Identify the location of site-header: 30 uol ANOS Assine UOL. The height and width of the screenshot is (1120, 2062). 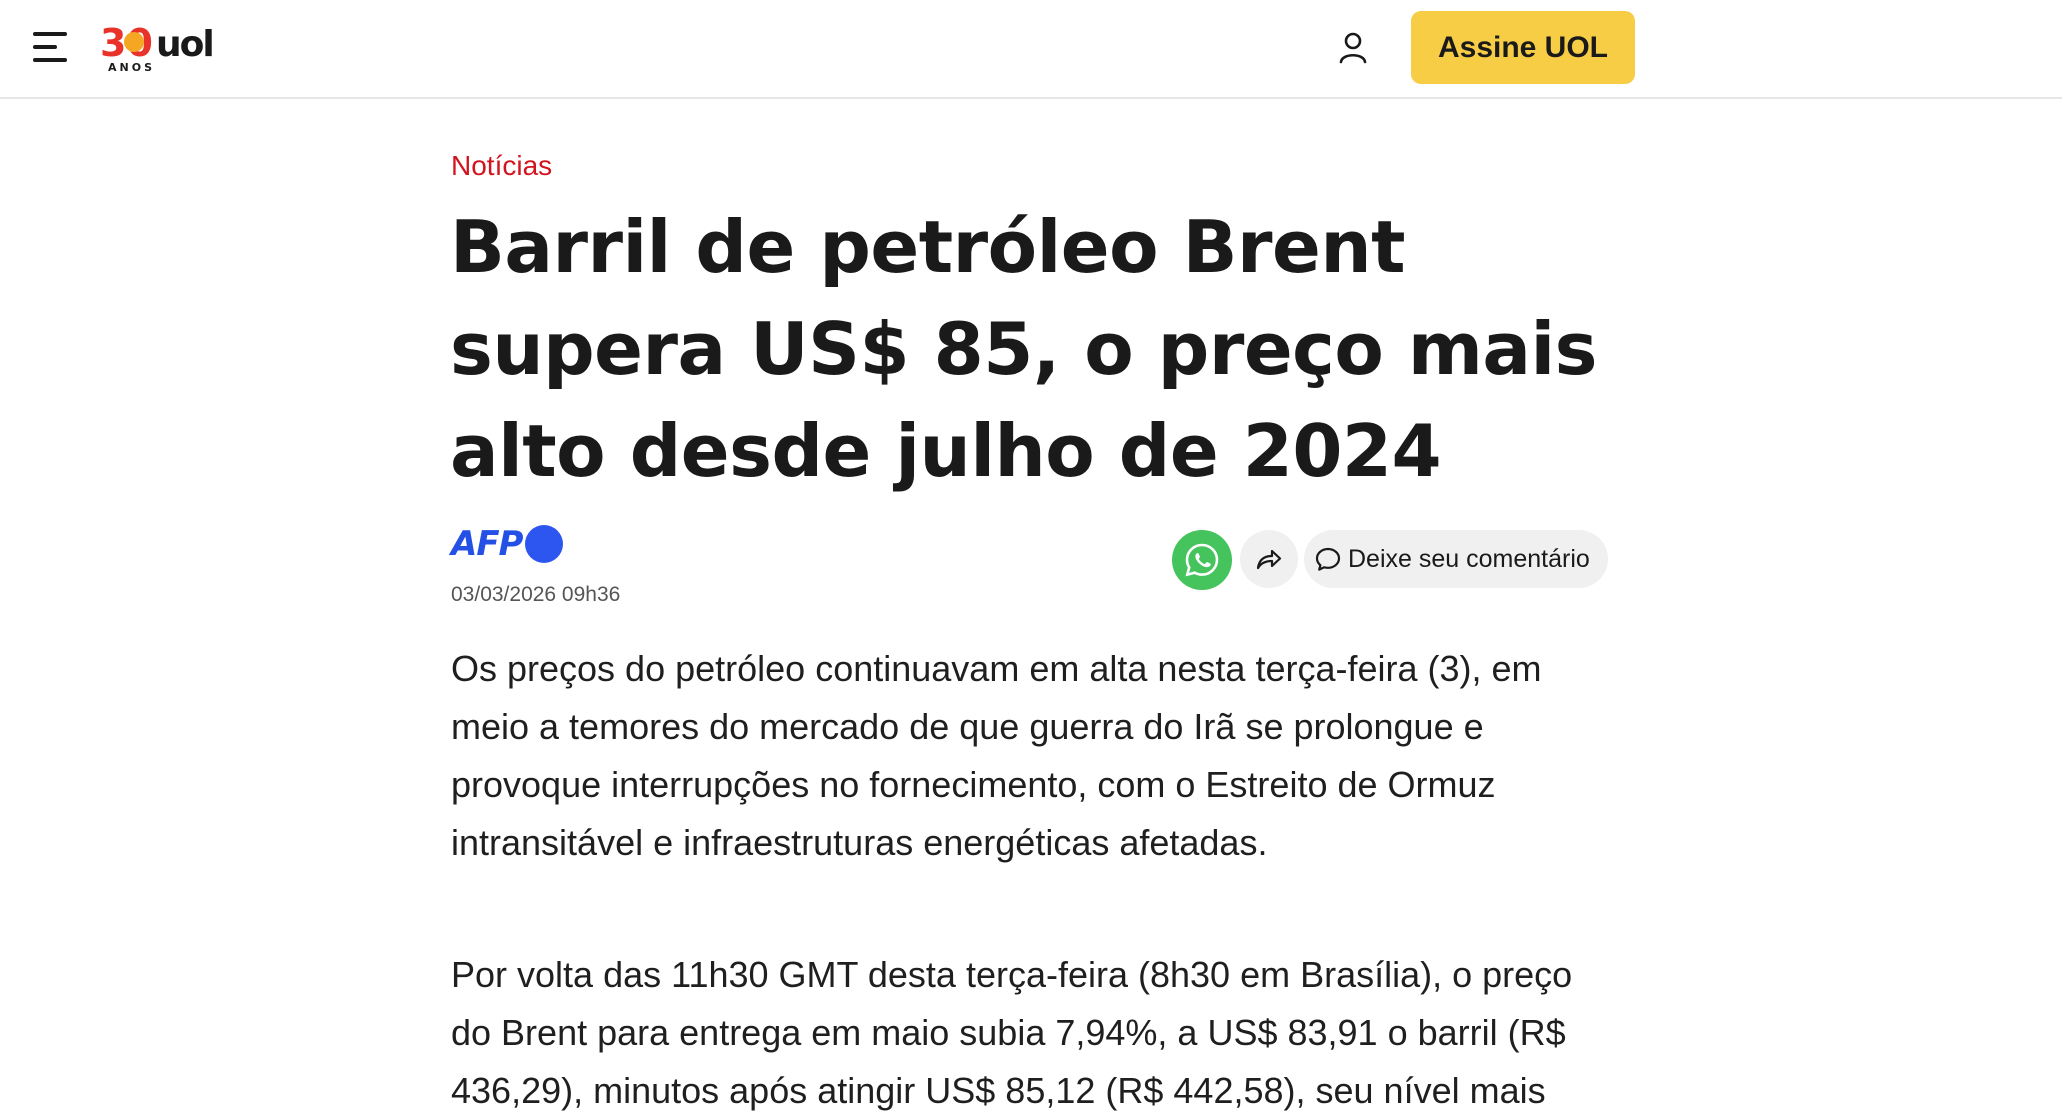
(1031, 49).